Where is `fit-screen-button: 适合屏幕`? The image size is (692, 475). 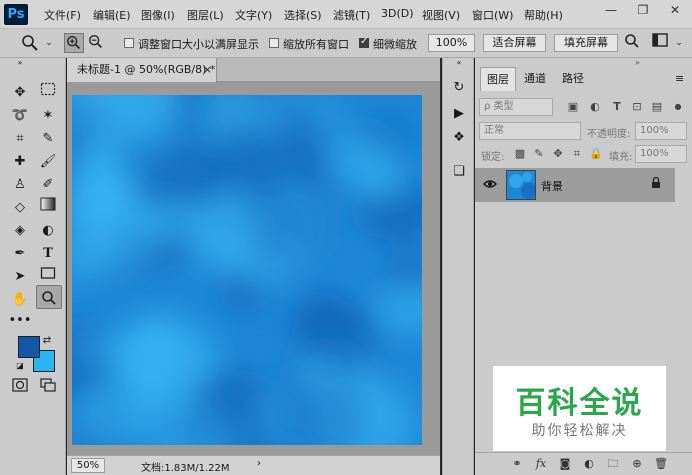
fit-screen-button: 适合屏幕 is located at coordinates (514, 43).